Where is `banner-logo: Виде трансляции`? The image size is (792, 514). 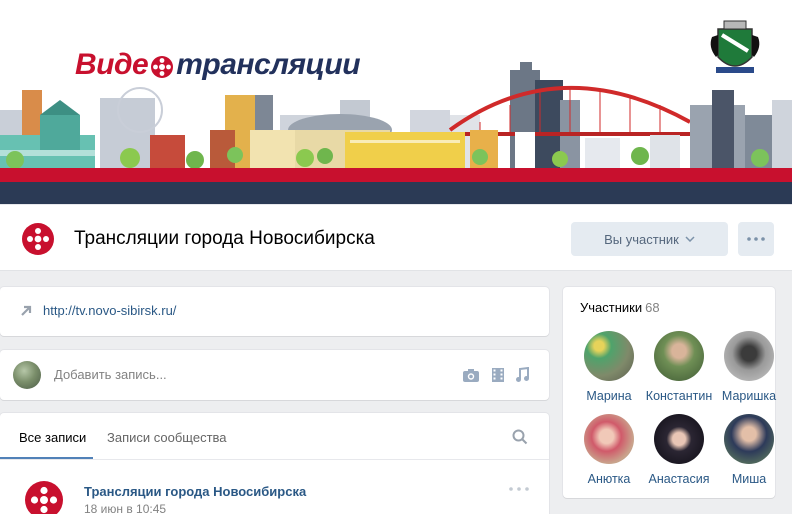 banner-logo: Виде трансляции is located at coordinates (218, 65).